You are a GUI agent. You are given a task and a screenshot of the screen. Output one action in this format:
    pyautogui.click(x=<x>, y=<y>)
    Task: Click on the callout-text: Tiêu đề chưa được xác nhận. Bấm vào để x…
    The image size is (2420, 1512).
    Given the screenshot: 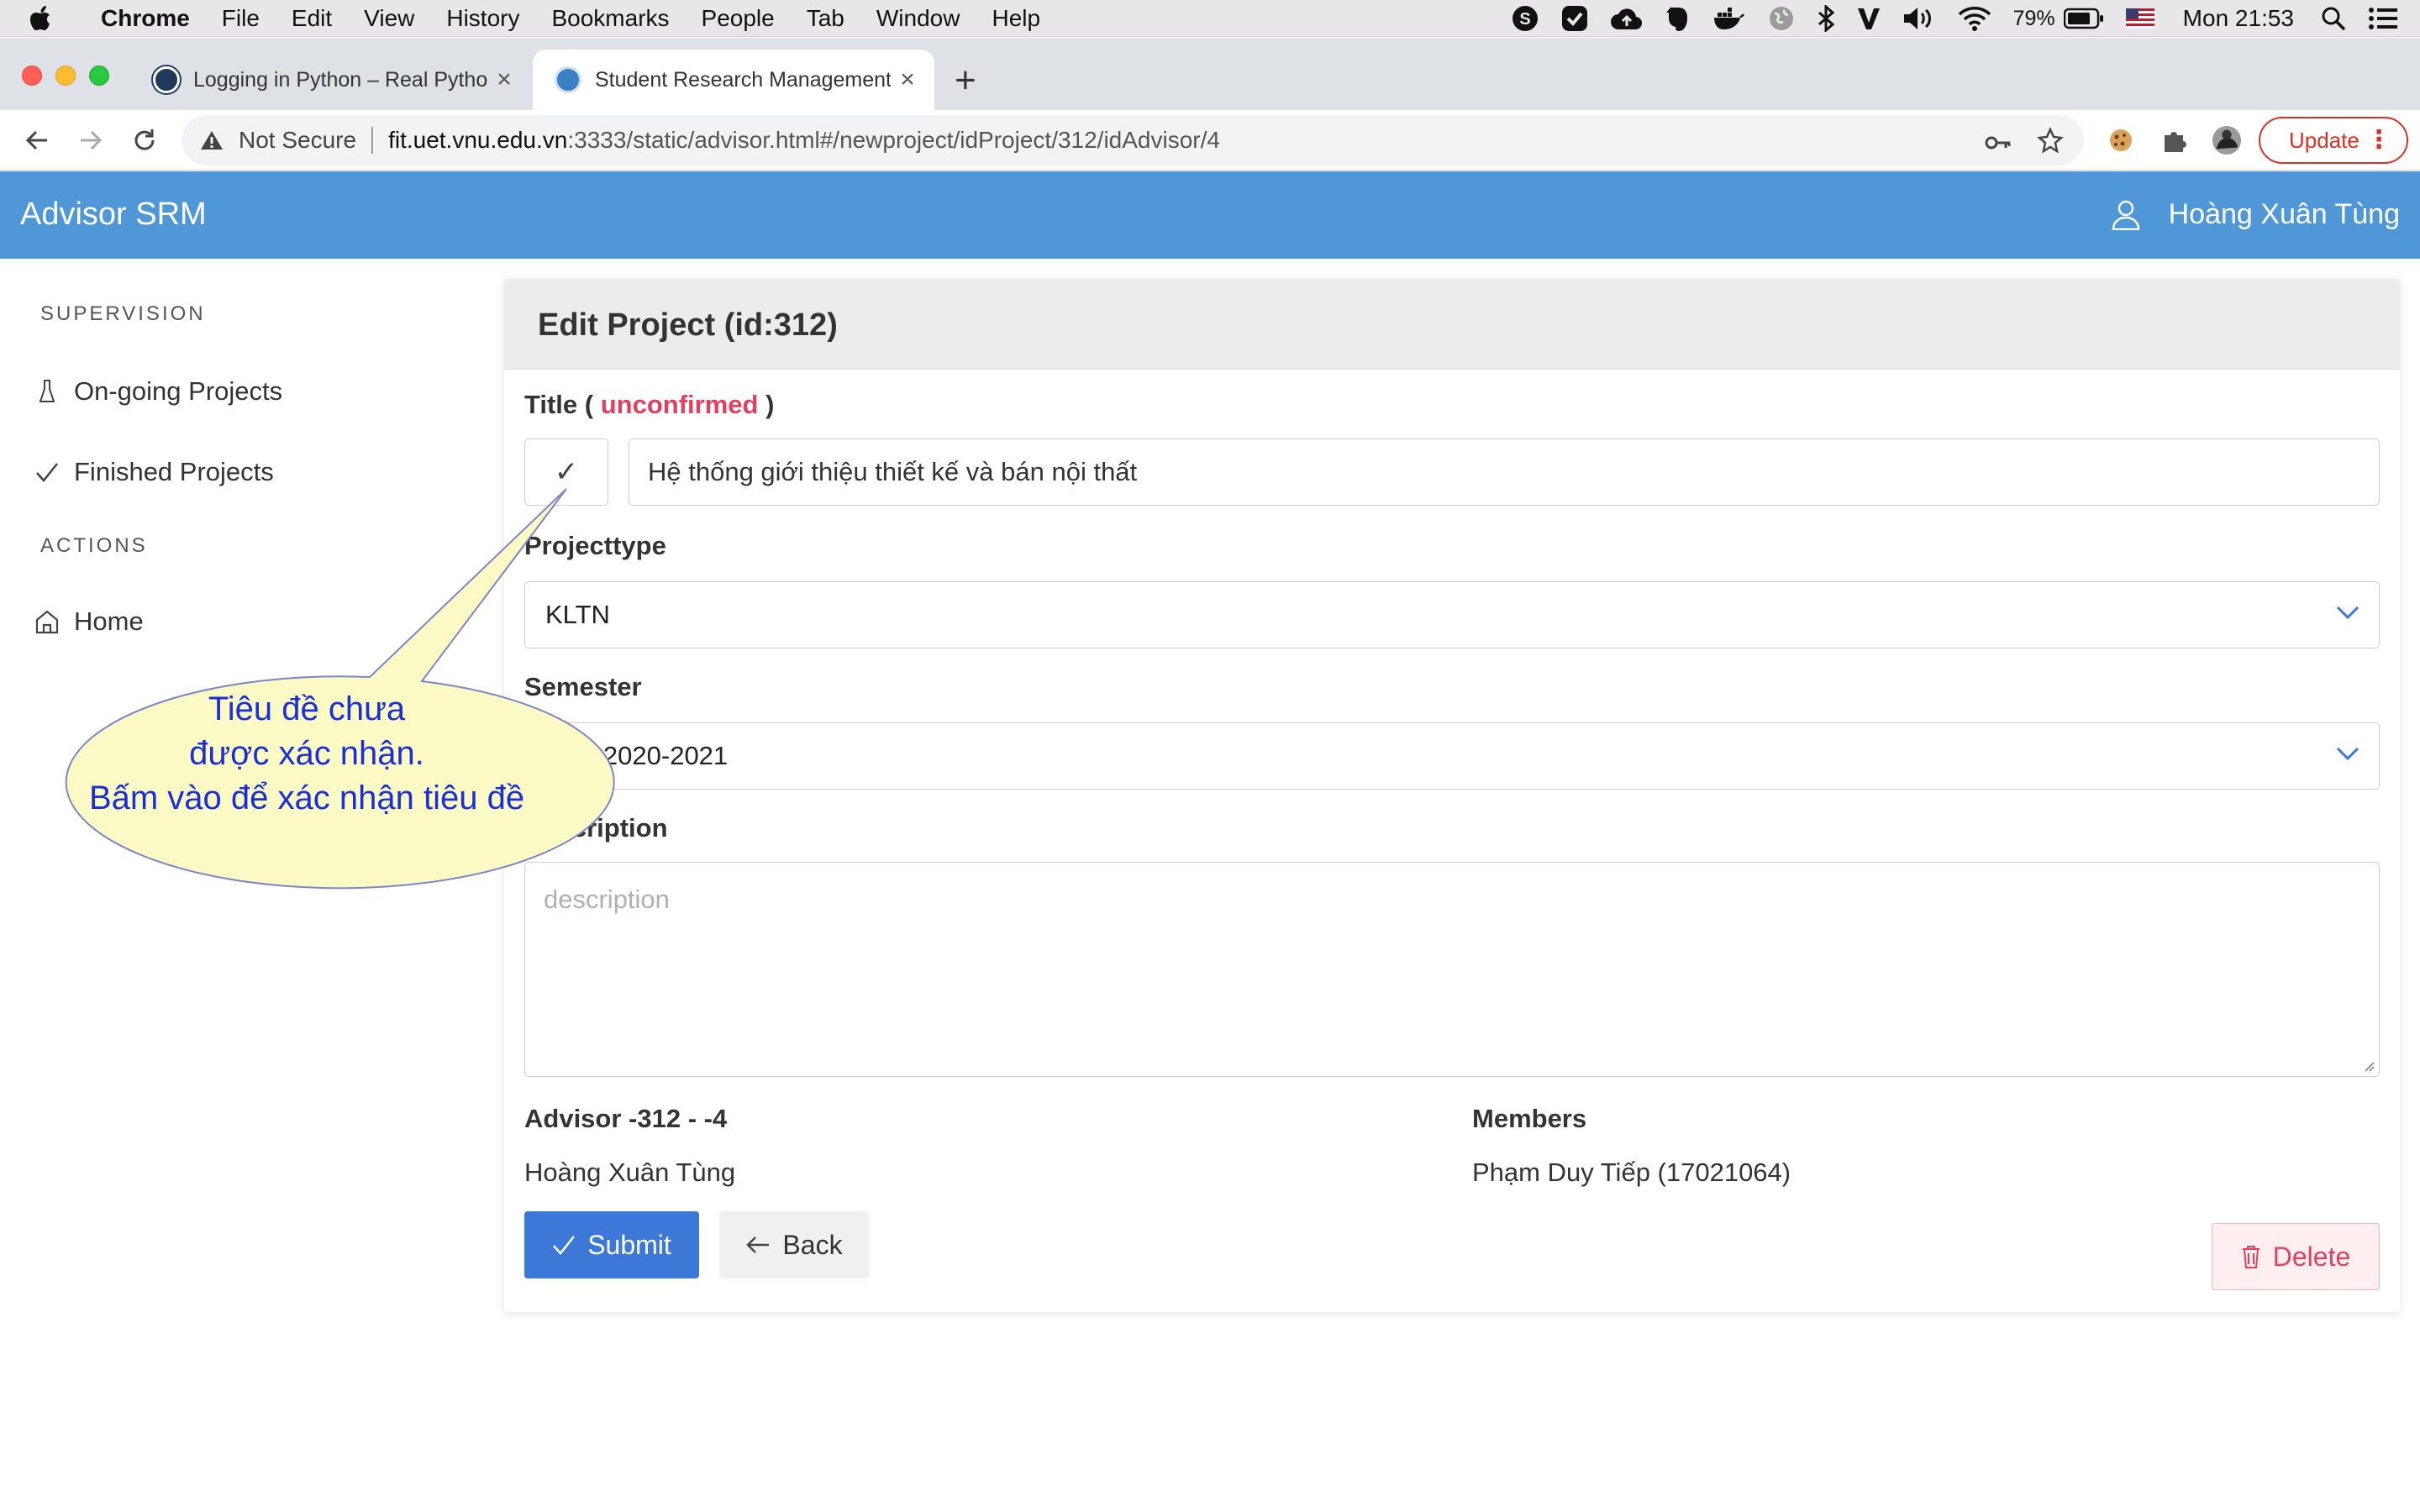 What is the action you would take?
    pyautogui.click(x=306, y=754)
    